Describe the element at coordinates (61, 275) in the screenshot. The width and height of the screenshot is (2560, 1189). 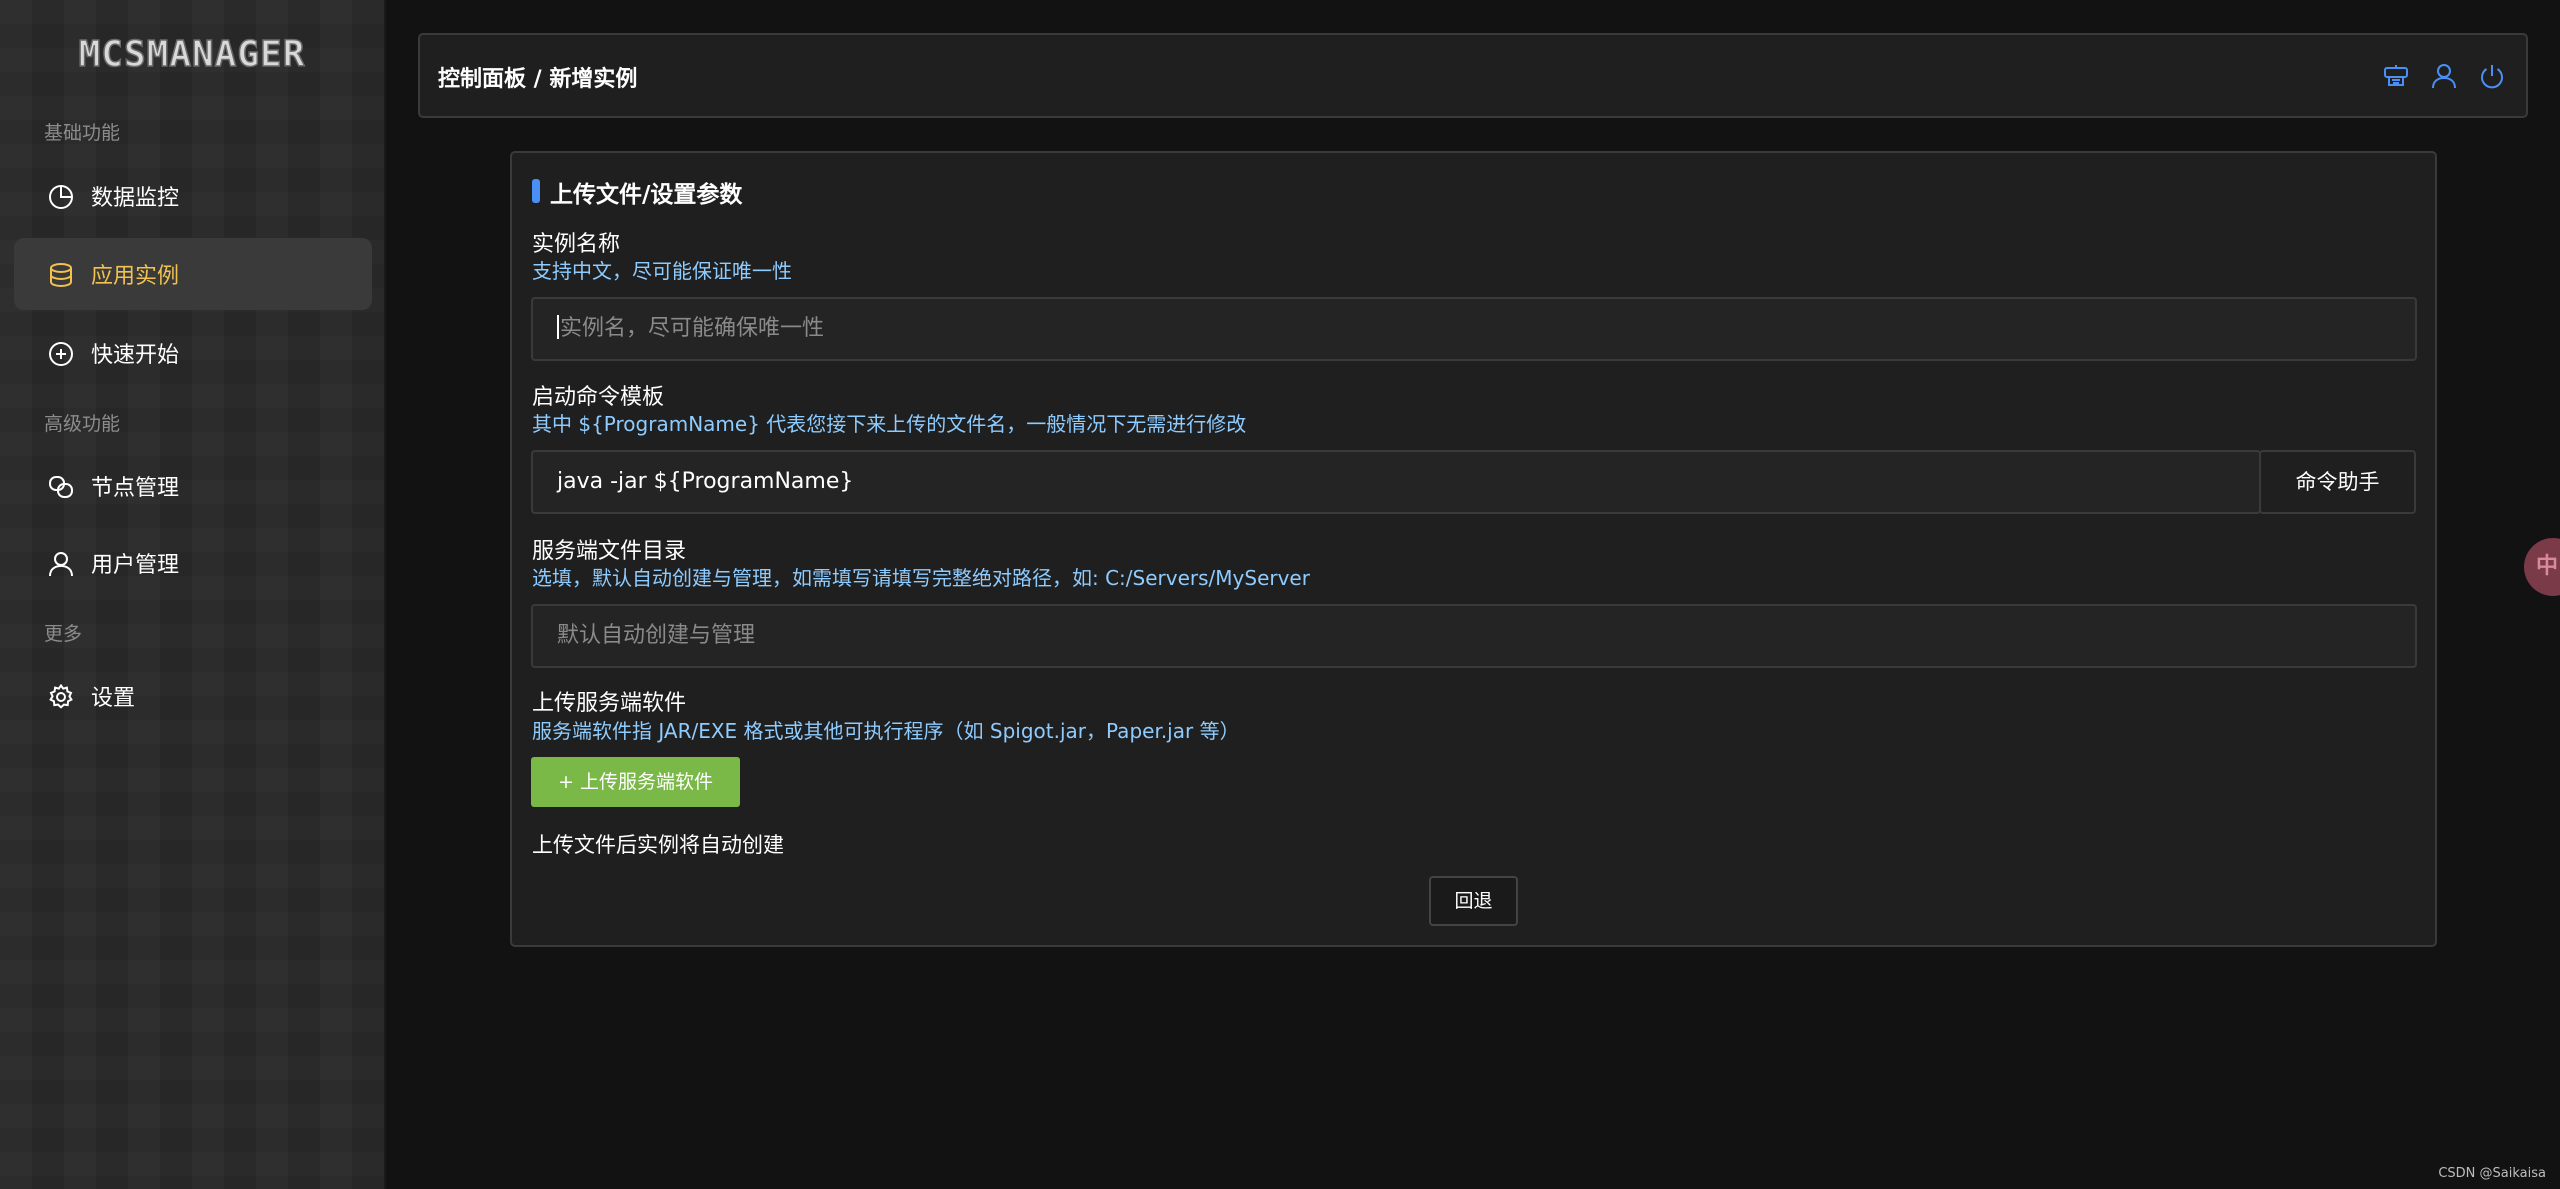
I see `database-icon` at that location.